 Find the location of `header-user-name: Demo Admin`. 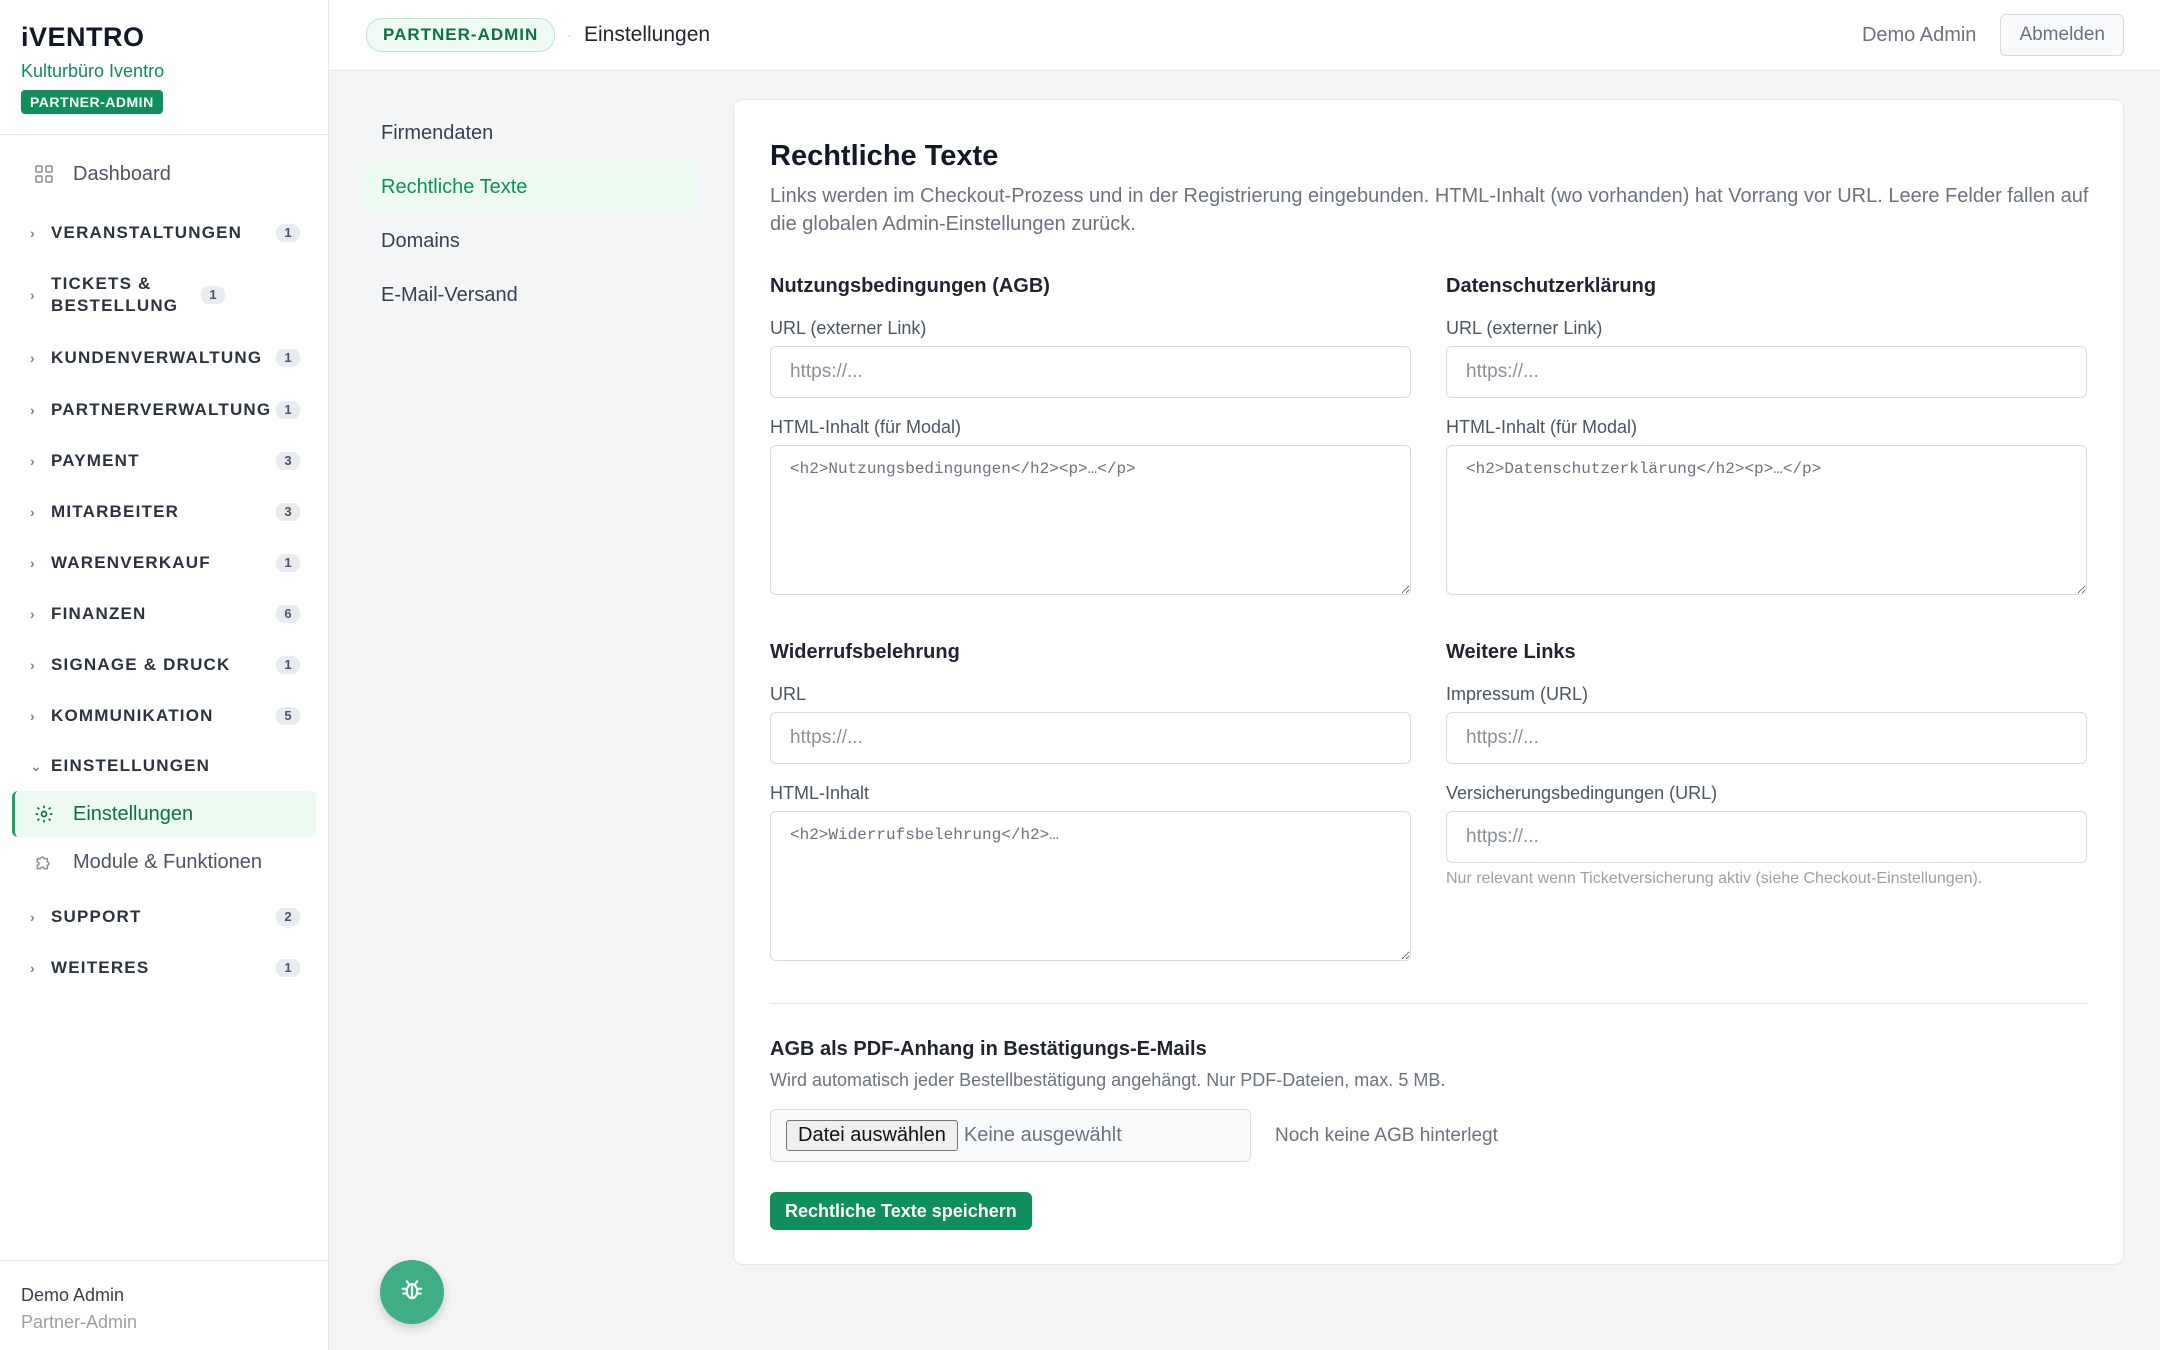

header-user-name: Demo Admin is located at coordinates (1919, 34).